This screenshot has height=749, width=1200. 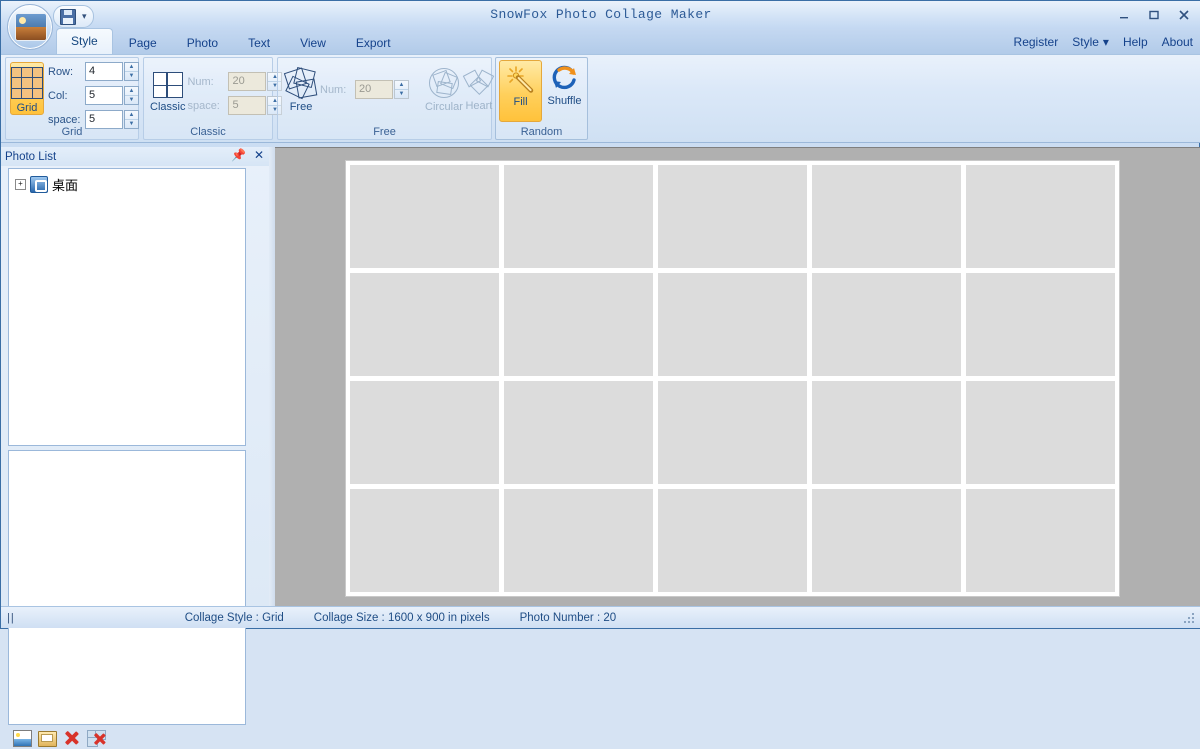 What do you see at coordinates (135, 156) in the screenshot?
I see `photo-list-header: Photo List 📌 ✕` at bounding box center [135, 156].